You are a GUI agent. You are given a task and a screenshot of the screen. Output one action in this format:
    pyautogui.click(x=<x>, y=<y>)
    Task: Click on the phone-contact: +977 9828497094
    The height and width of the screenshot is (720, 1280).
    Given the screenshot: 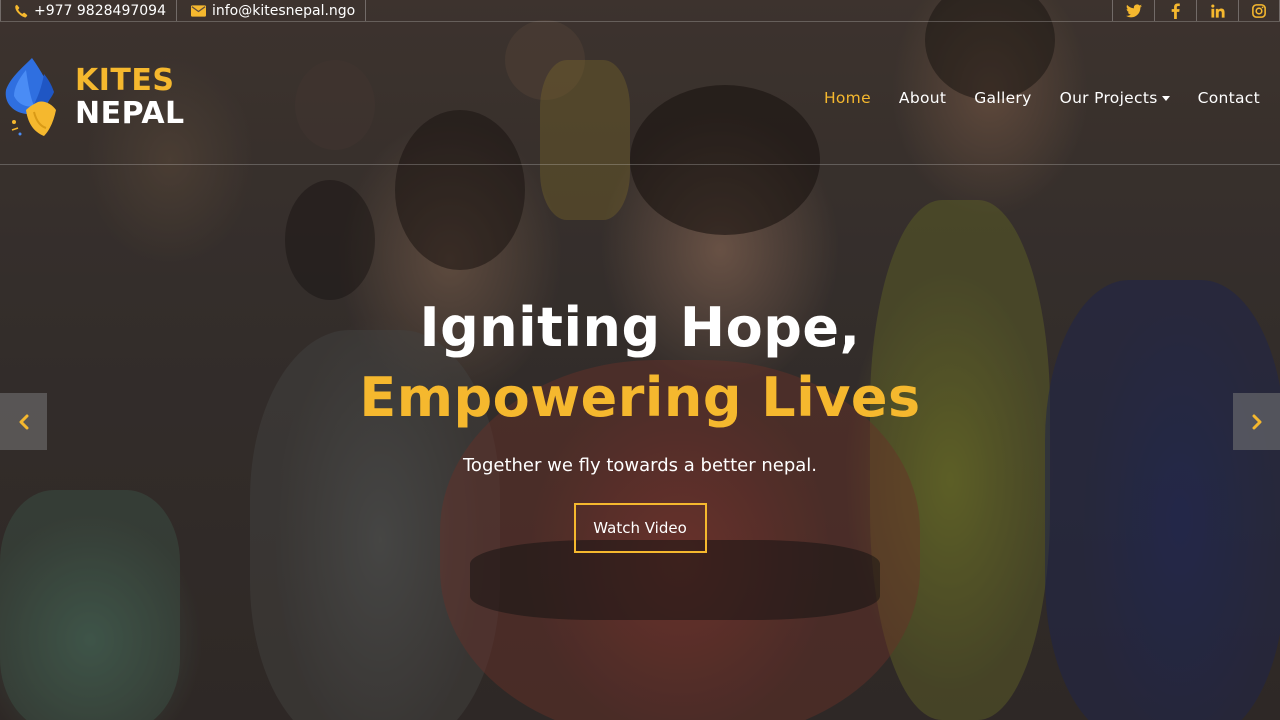 What is the action you would take?
    pyautogui.click(x=88, y=10)
    